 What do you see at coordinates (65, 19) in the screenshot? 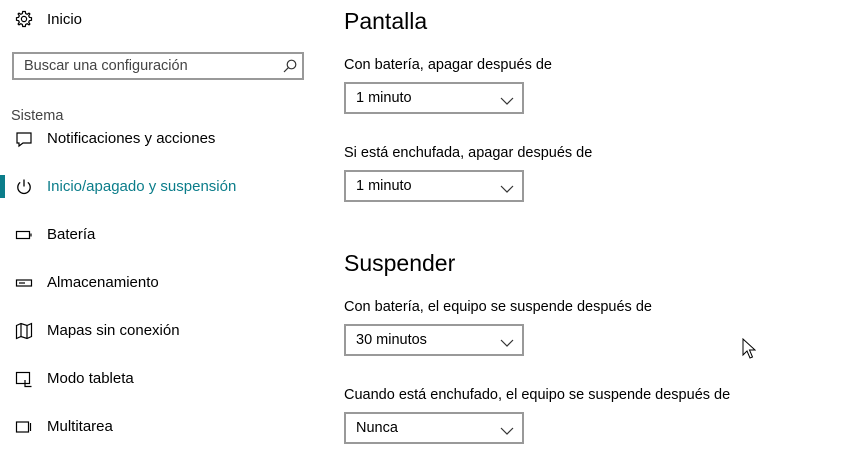
I see `home-label: Inicio` at bounding box center [65, 19].